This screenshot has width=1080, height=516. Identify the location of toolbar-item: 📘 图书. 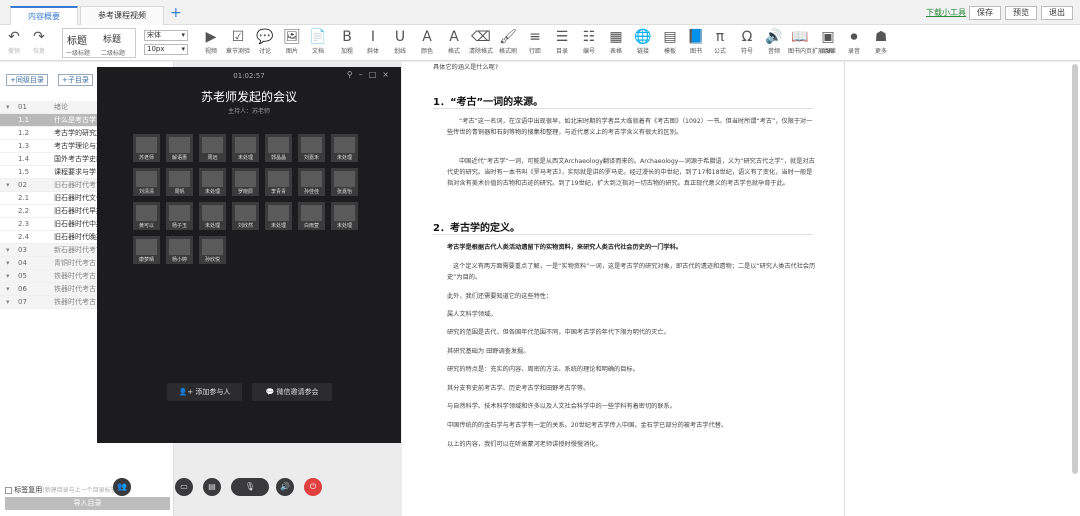
(696, 41).